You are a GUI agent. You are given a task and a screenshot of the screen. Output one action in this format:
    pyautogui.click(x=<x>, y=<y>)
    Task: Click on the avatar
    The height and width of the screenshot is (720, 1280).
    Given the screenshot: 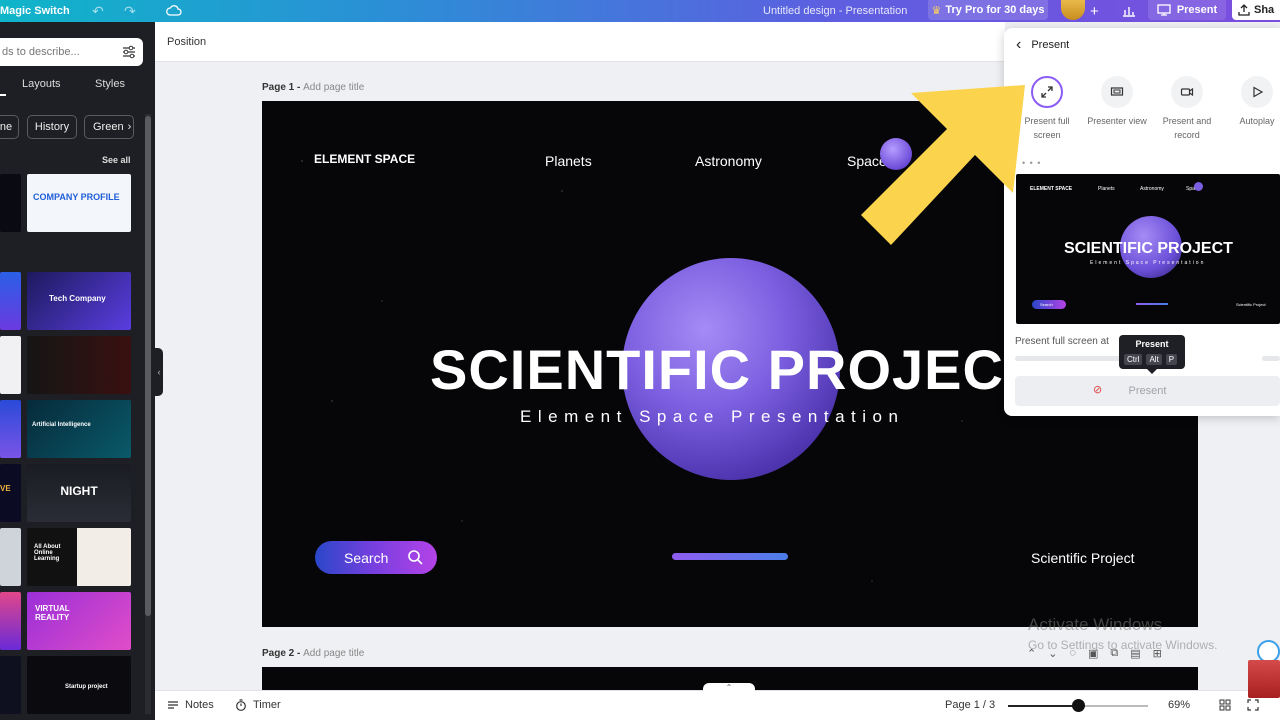 What is the action you would take?
    pyautogui.click(x=1073, y=10)
    